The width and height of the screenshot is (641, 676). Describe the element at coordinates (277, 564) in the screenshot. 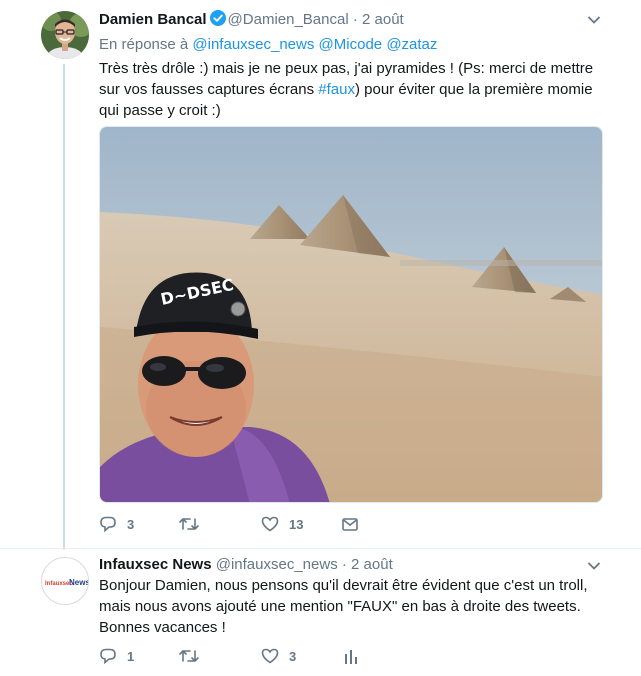

I see `author-handle: @infauxsec_news` at that location.